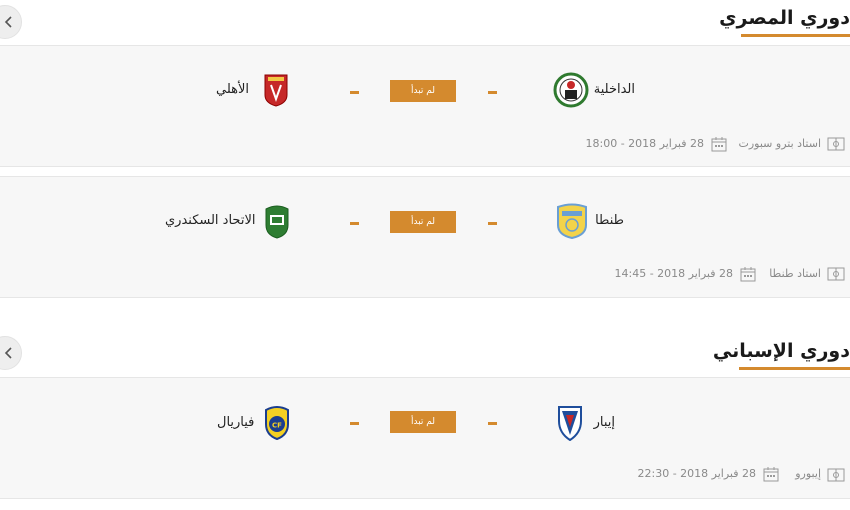 Image resolution: width=850 pixels, height=510 pixels. I want to click on aldakhleya-crest-icon, so click(571, 90).